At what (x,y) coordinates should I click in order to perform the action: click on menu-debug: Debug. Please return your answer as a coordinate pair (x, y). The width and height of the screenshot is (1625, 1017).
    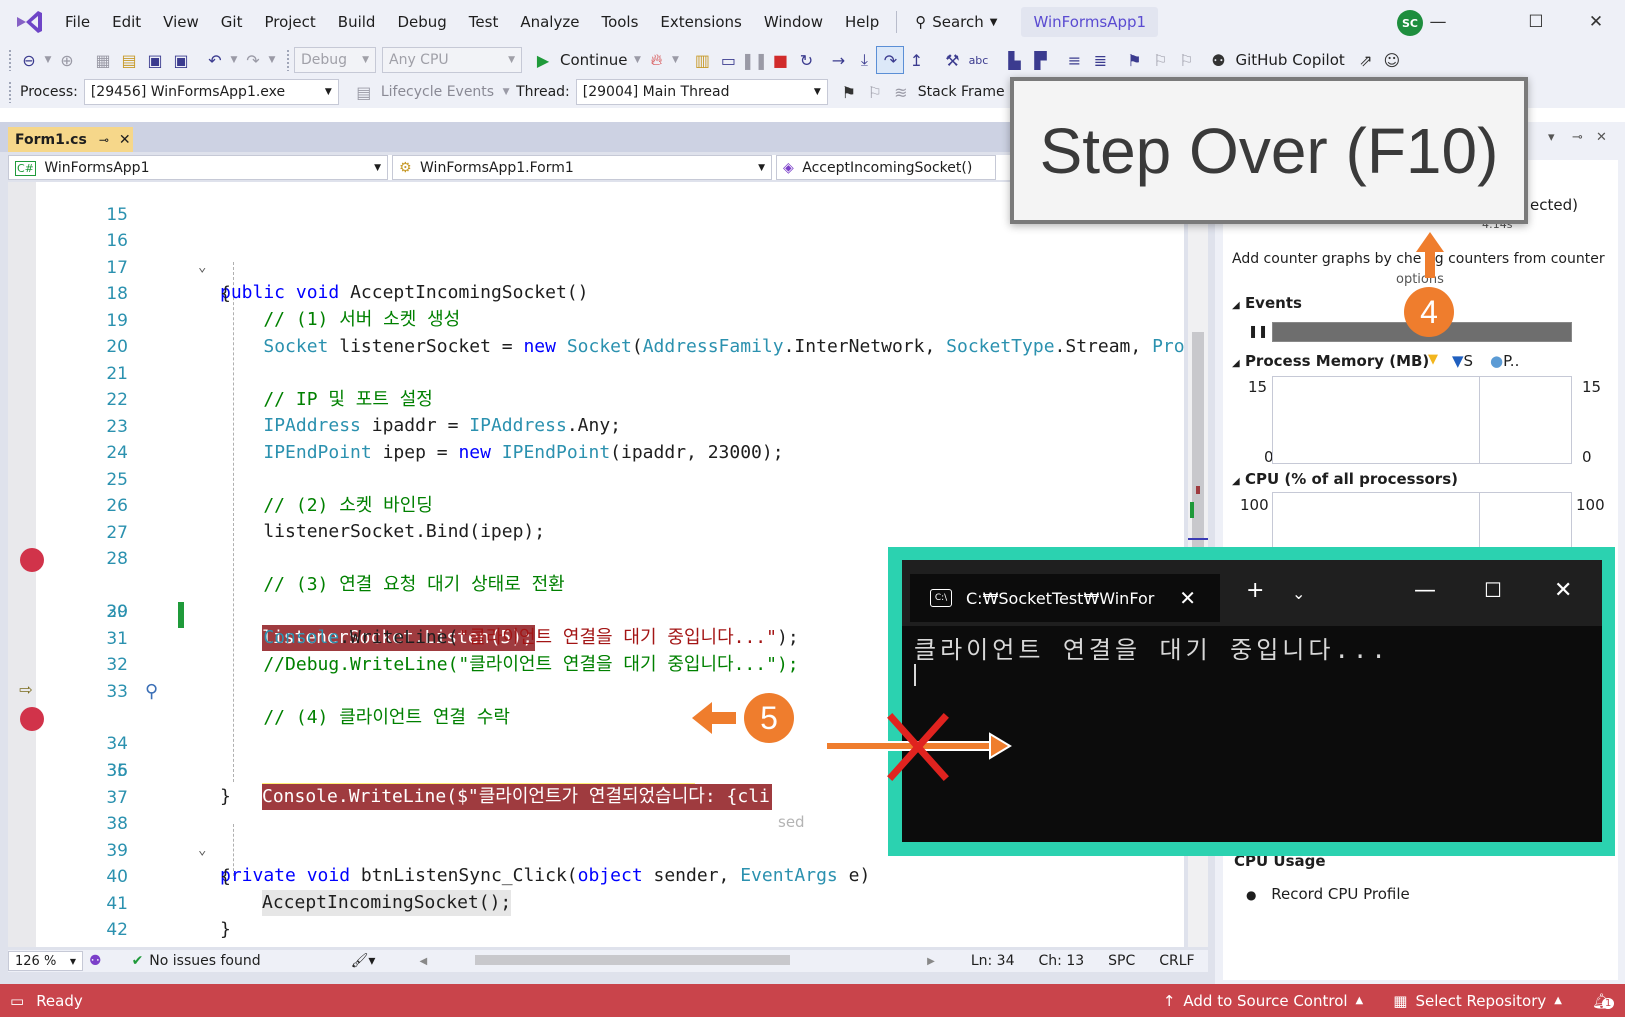
    Looking at the image, I should click on (421, 22).